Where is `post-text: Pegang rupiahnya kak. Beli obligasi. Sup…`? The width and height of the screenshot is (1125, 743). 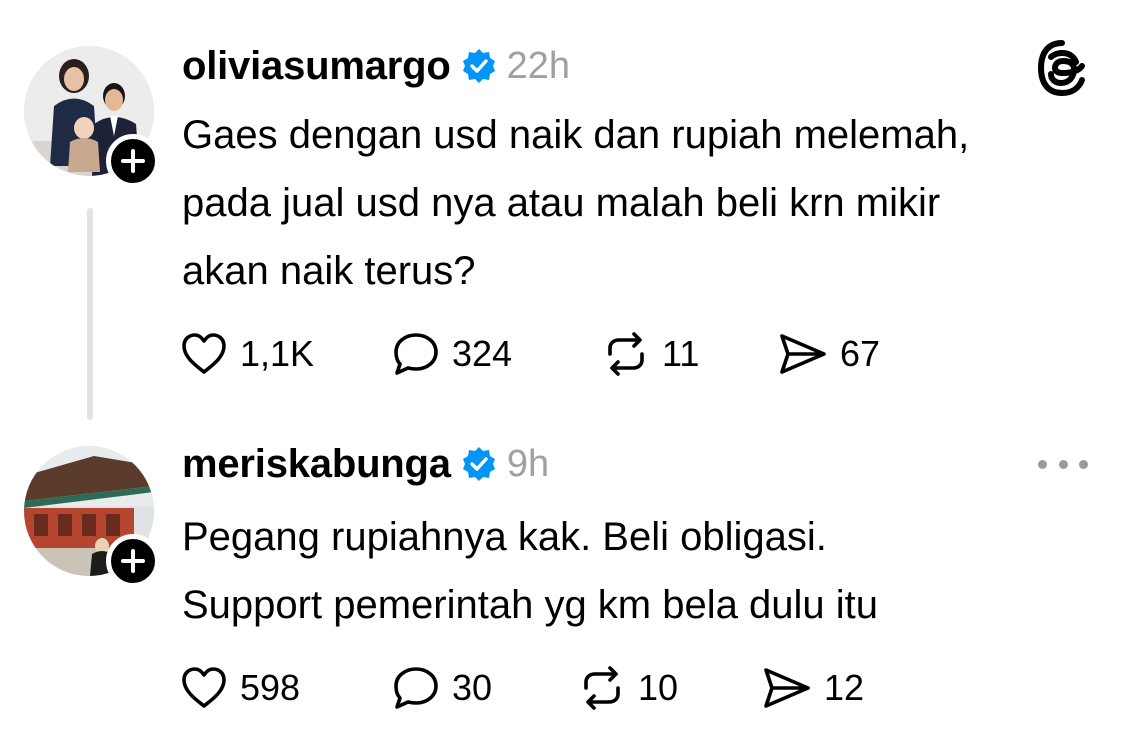
post-text: Pegang rupiahnya kak. Beli obligasi. Sup… is located at coordinates (642, 571).